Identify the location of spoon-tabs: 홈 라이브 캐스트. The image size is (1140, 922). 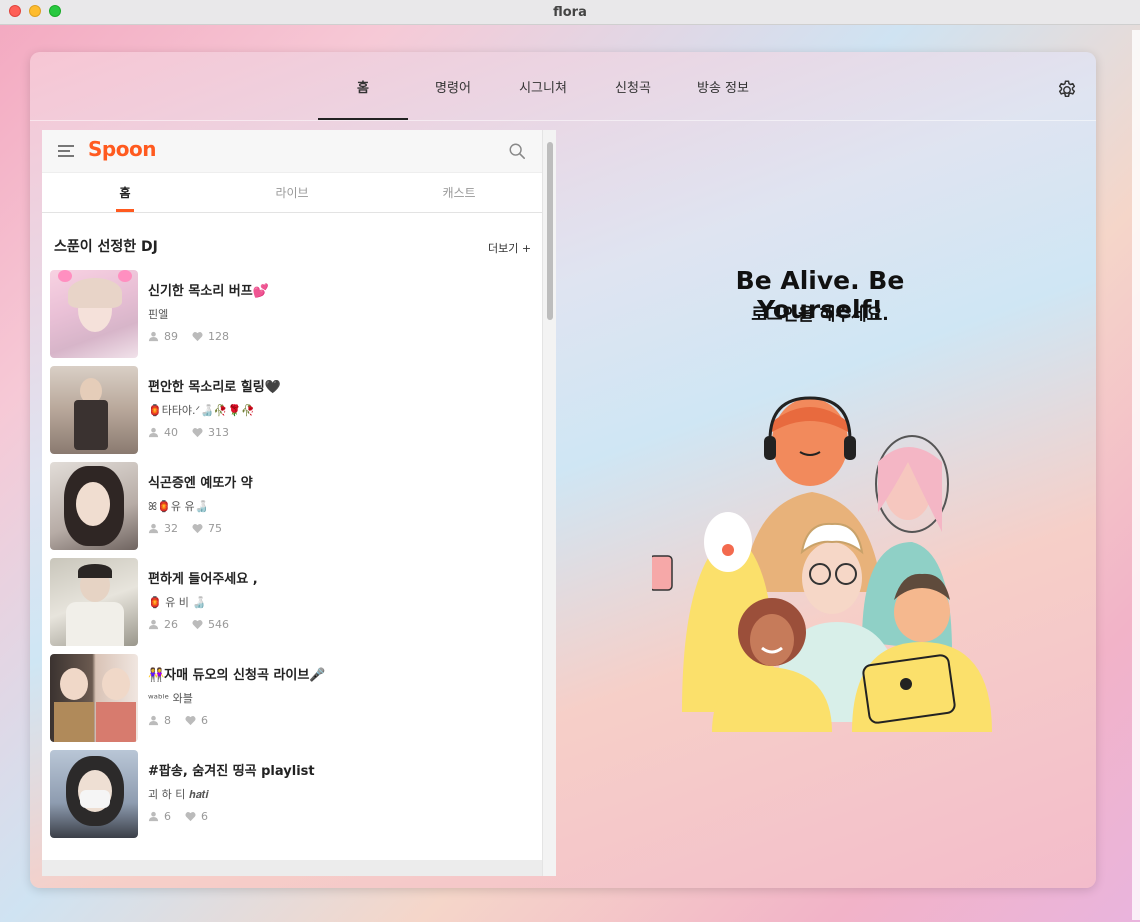
(292, 192).